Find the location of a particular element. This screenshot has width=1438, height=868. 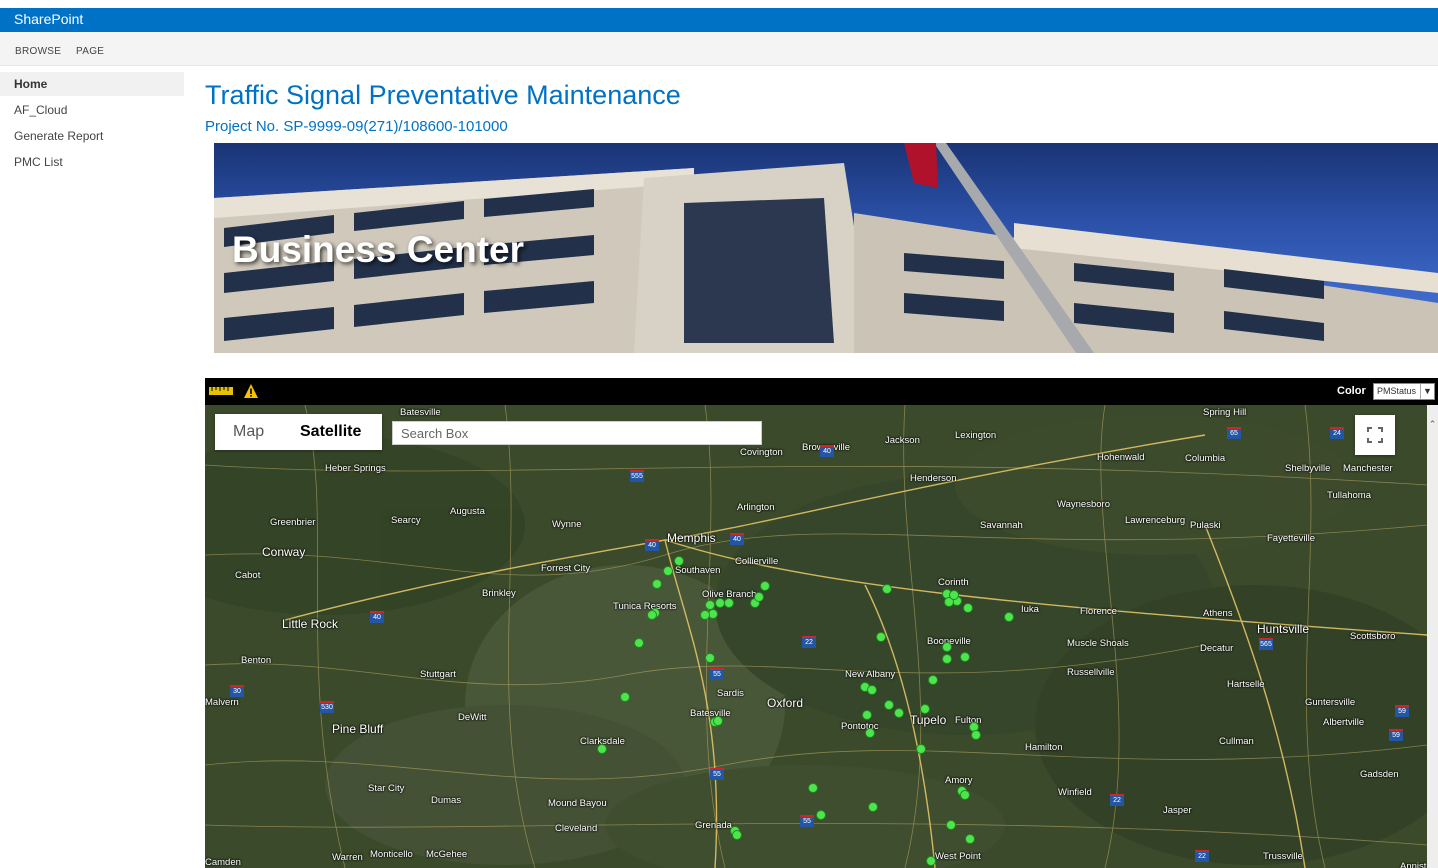

map-place-label: Covington is located at coordinates (761, 452).